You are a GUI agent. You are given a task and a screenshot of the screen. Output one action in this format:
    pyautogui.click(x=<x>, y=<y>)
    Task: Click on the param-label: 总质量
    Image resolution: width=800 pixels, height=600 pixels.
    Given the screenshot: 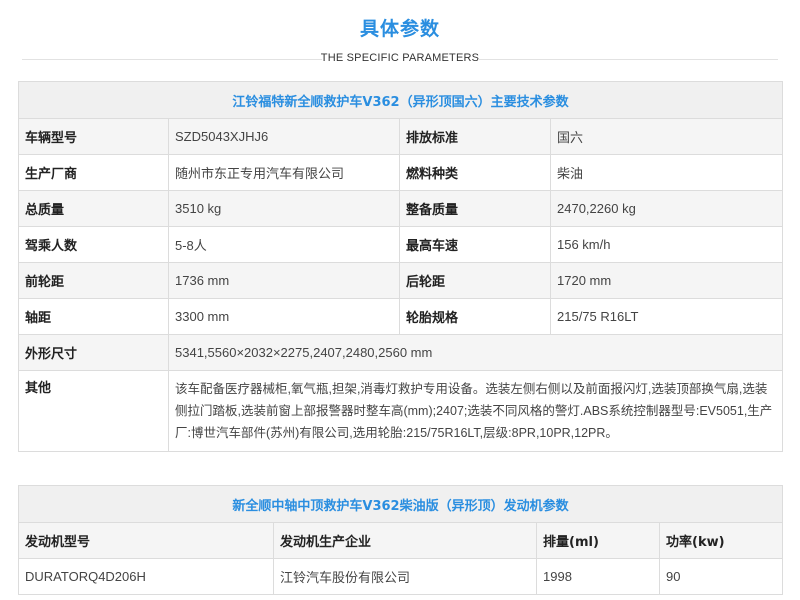 What is the action you would take?
    pyautogui.click(x=93, y=208)
    